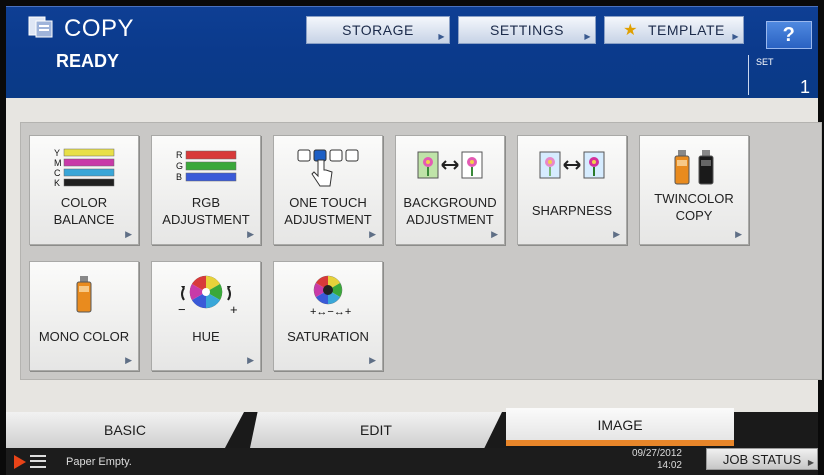  Describe the element at coordinates (99, 462) in the screenshot. I see `status-message: Paper Empty.` at that location.